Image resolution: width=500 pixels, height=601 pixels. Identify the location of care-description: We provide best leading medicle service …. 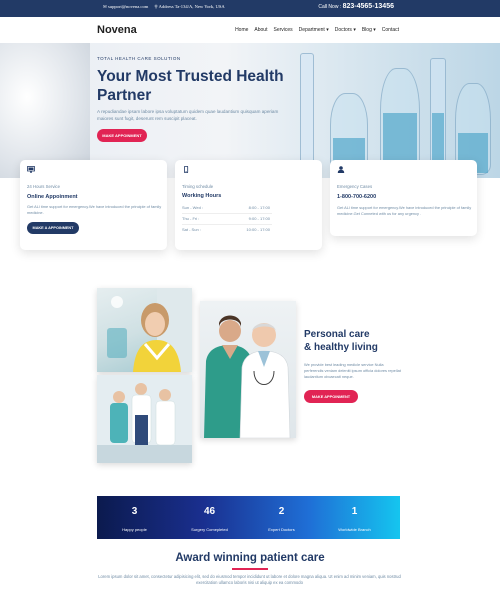
(352, 370).